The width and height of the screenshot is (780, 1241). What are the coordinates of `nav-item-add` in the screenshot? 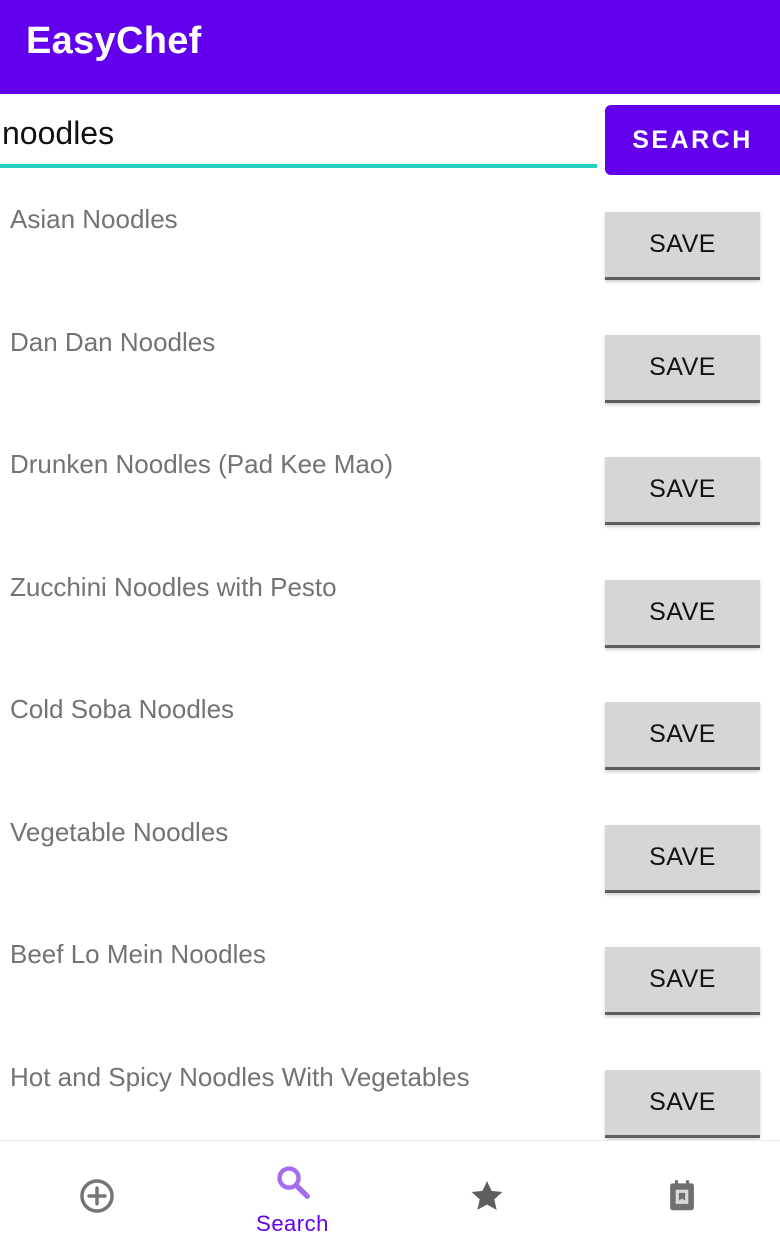 It's located at (97, 1191).